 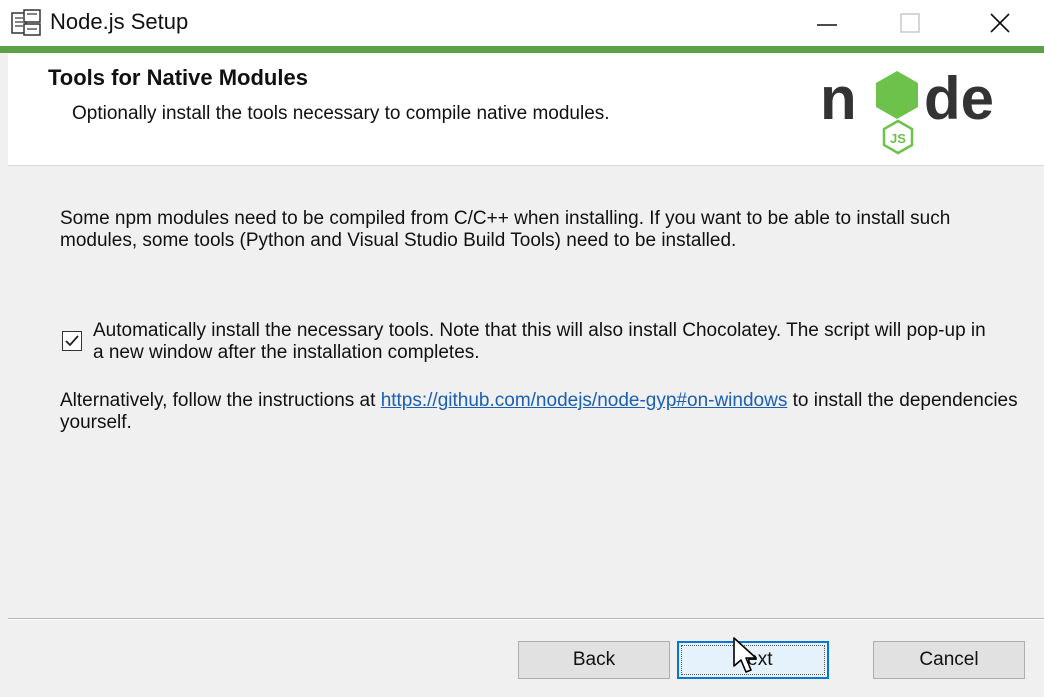 What do you see at coordinates (838, 98) in the screenshot?
I see `logo-letter-n: n` at bounding box center [838, 98].